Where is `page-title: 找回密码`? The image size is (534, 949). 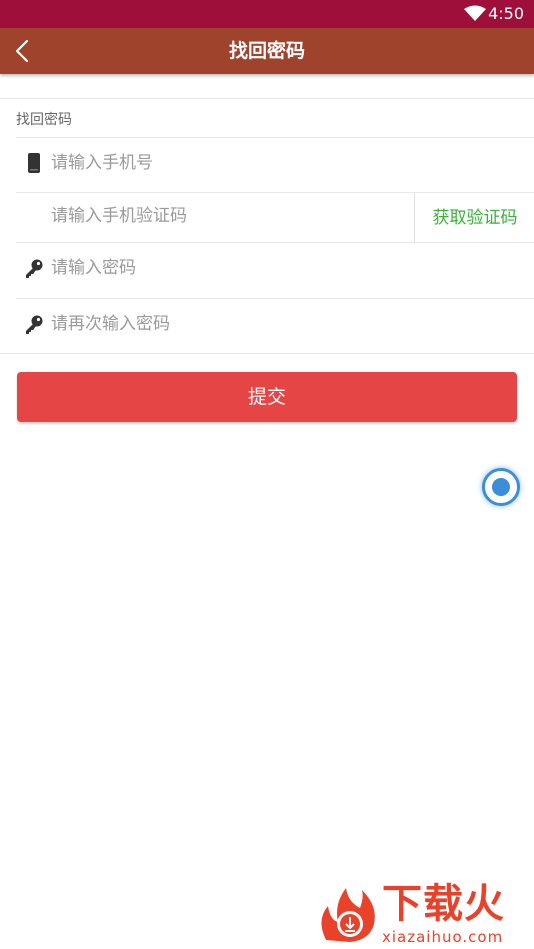 page-title: 找回密码 is located at coordinates (266, 51).